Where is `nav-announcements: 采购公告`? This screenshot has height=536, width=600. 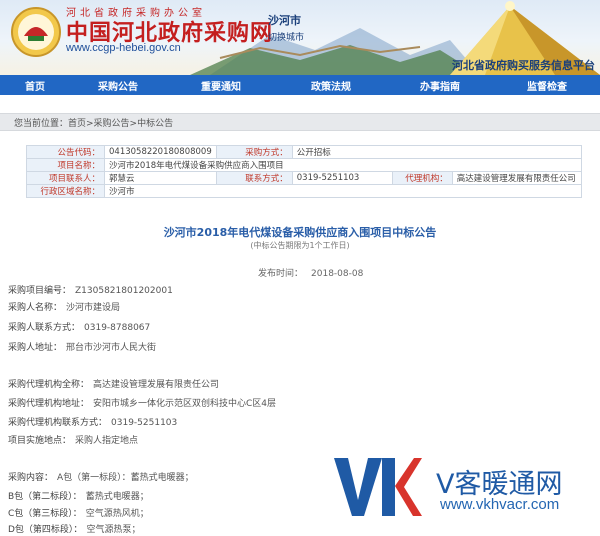
nav-announcements: 采购公告 is located at coordinates (118, 85).